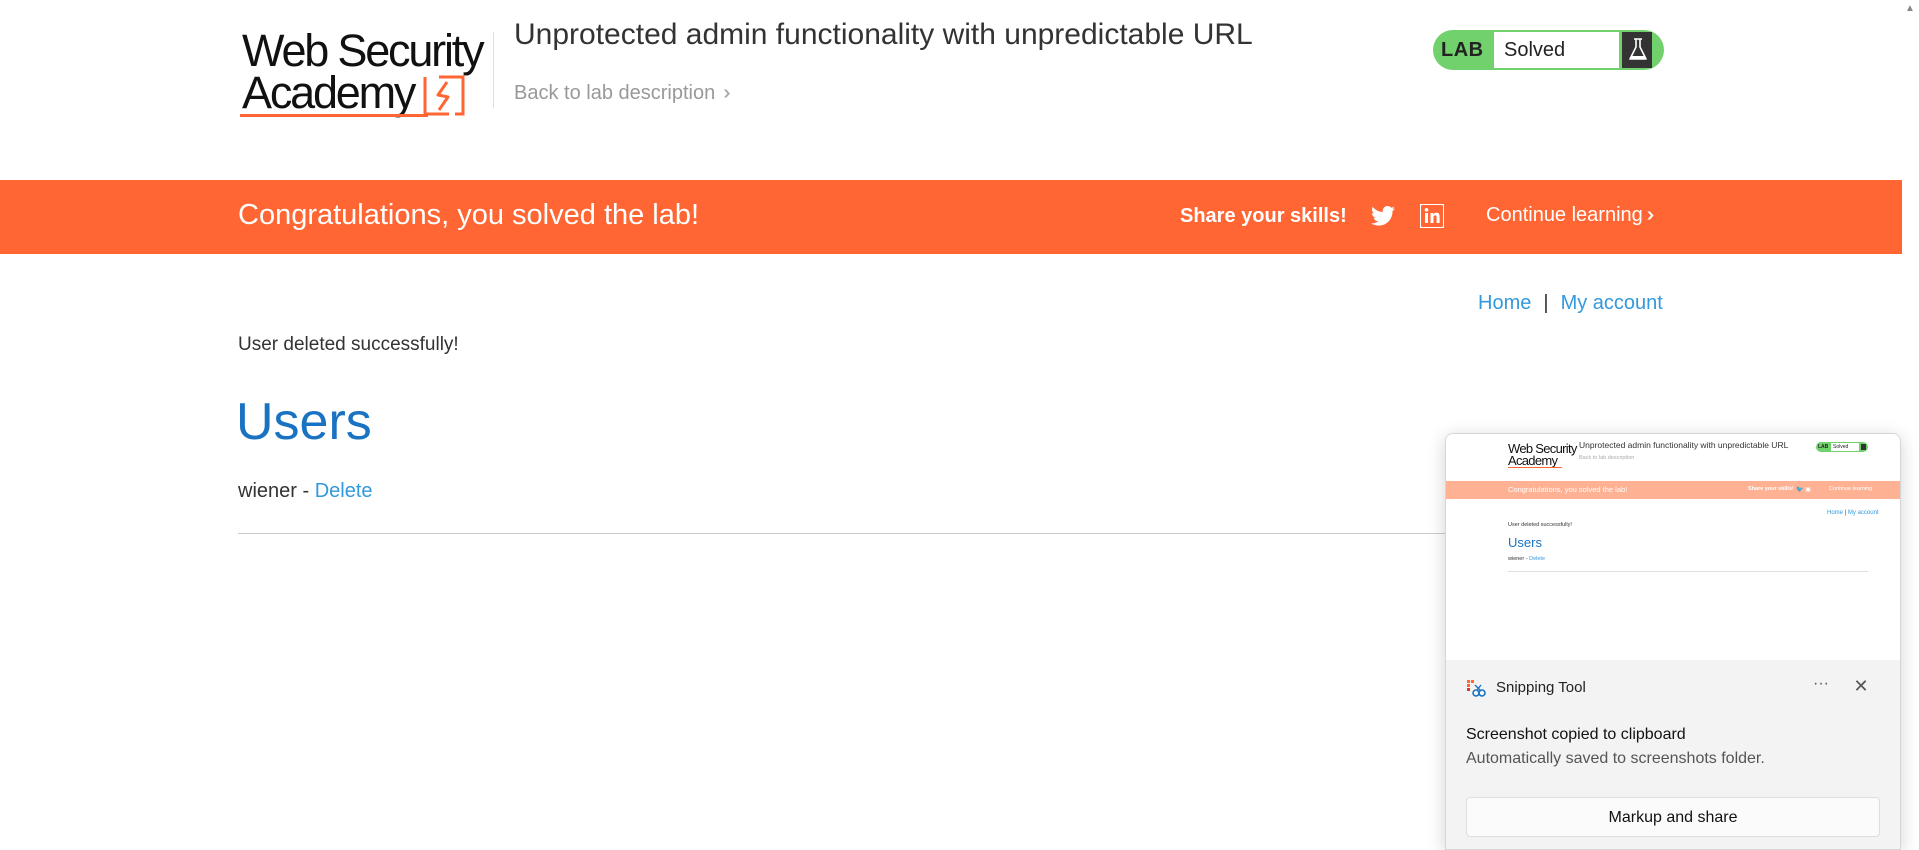 This screenshot has width=1919, height=850. What do you see at coordinates (1861, 686) in the screenshot?
I see `close-icon: ✕` at bounding box center [1861, 686].